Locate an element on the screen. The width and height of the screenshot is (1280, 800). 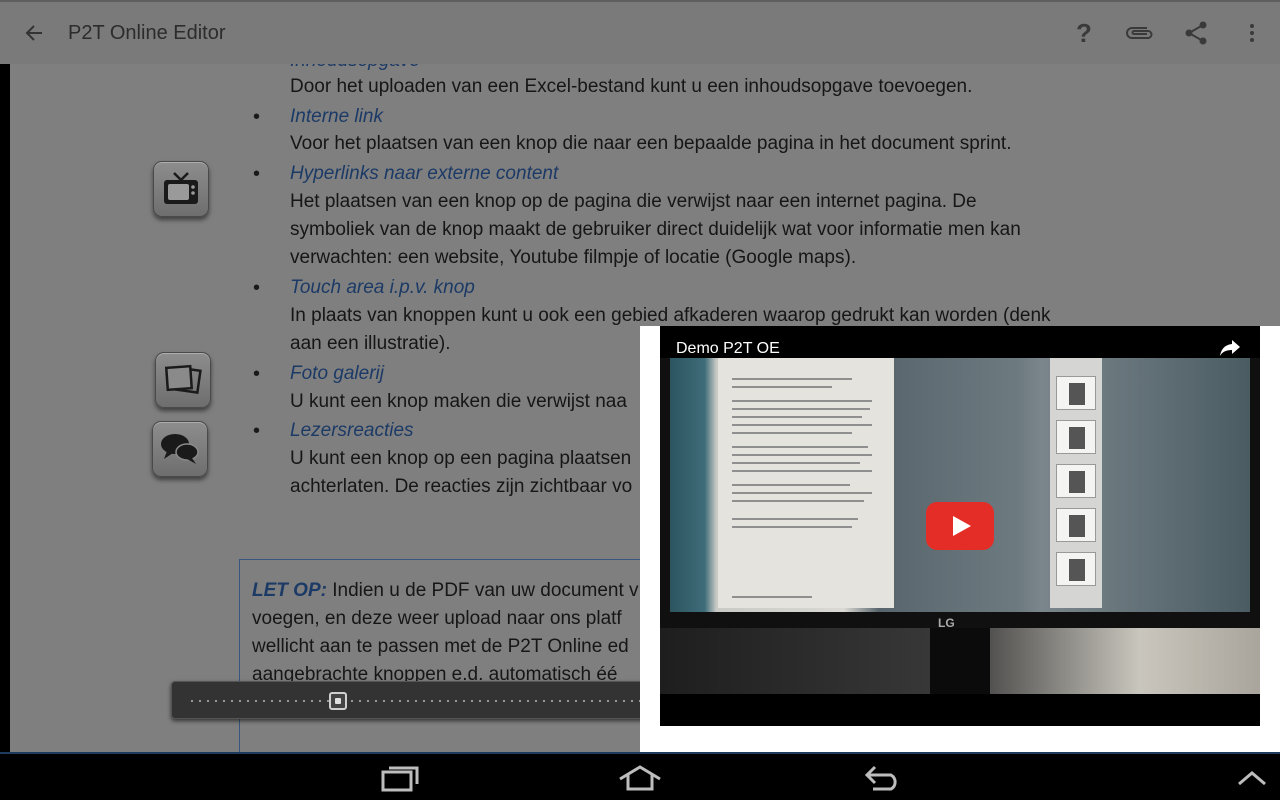
page-slider is located at coordinates (431, 700).